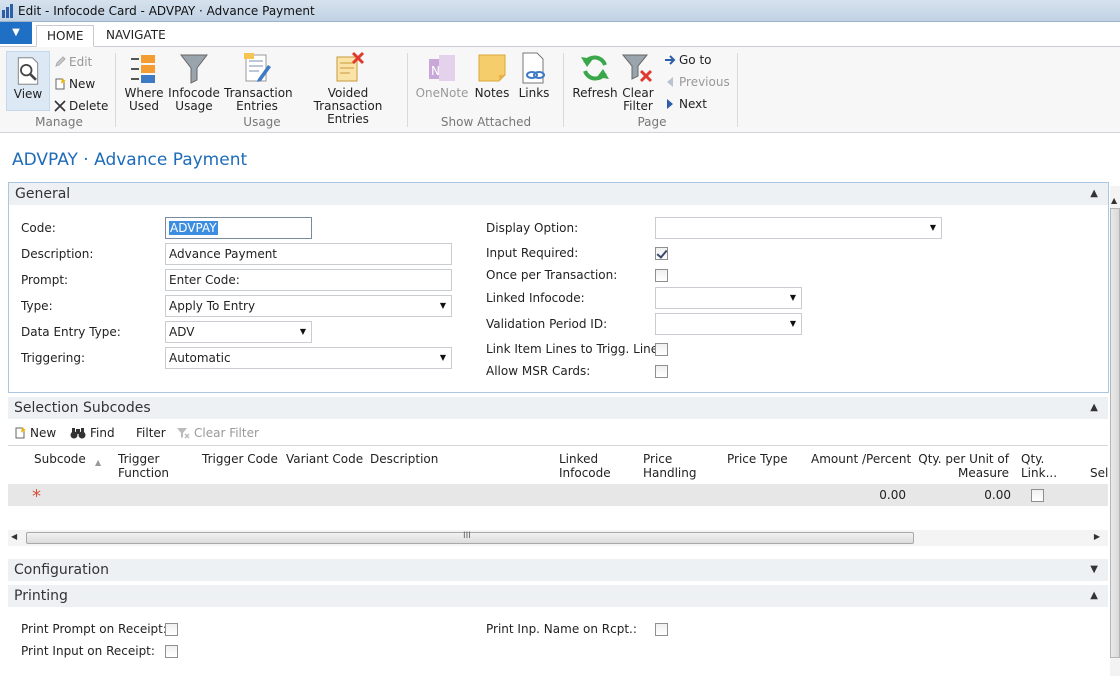 The height and width of the screenshot is (700, 1120). I want to click on voided-entries-icon, so click(350, 66).